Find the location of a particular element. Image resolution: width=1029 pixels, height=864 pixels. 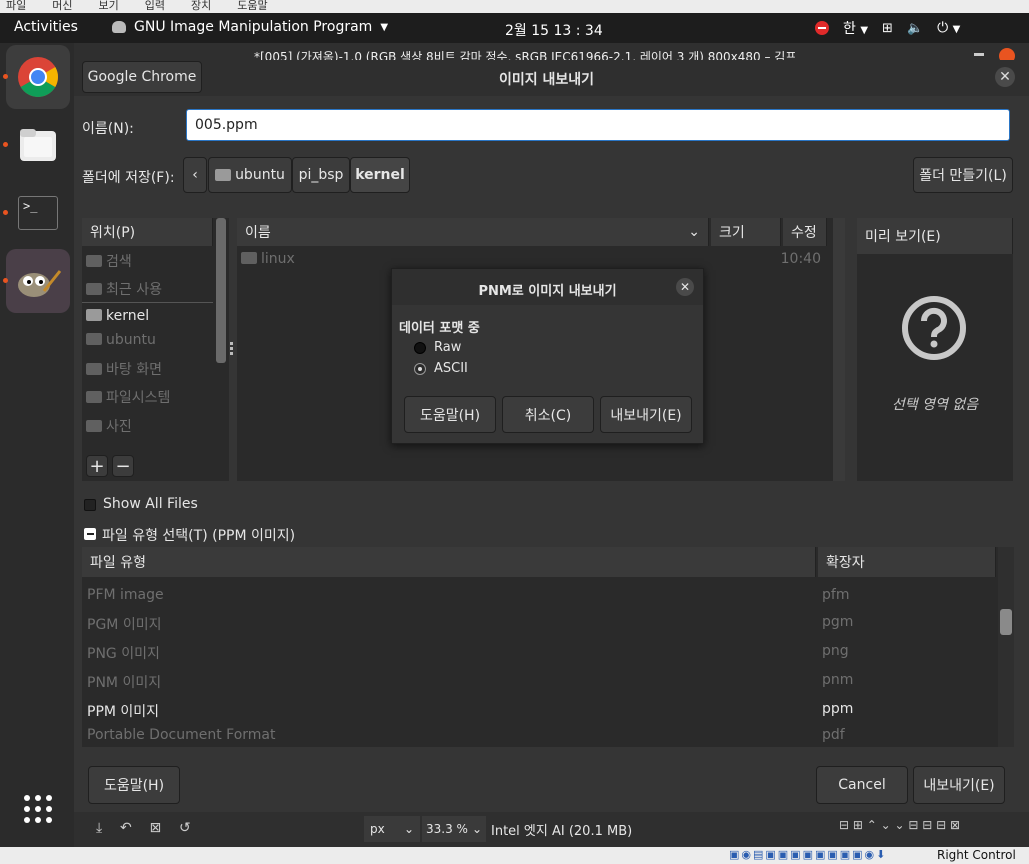

dock-chrome is located at coordinates (38, 77).